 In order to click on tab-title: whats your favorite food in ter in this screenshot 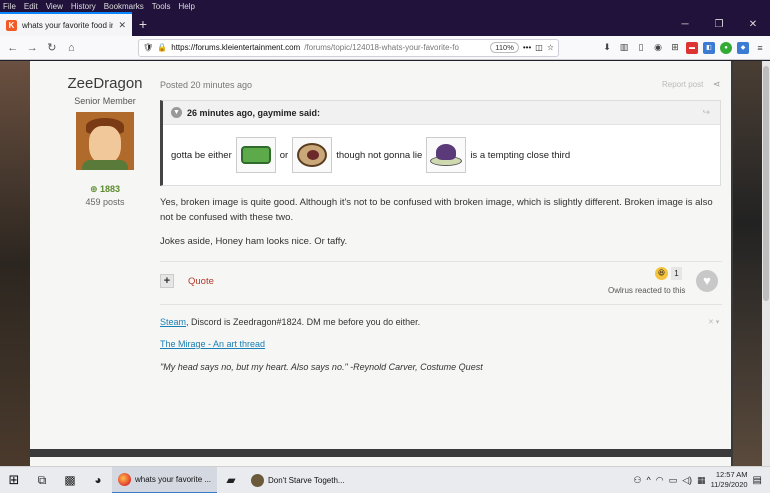, I will do `click(68, 25)`.